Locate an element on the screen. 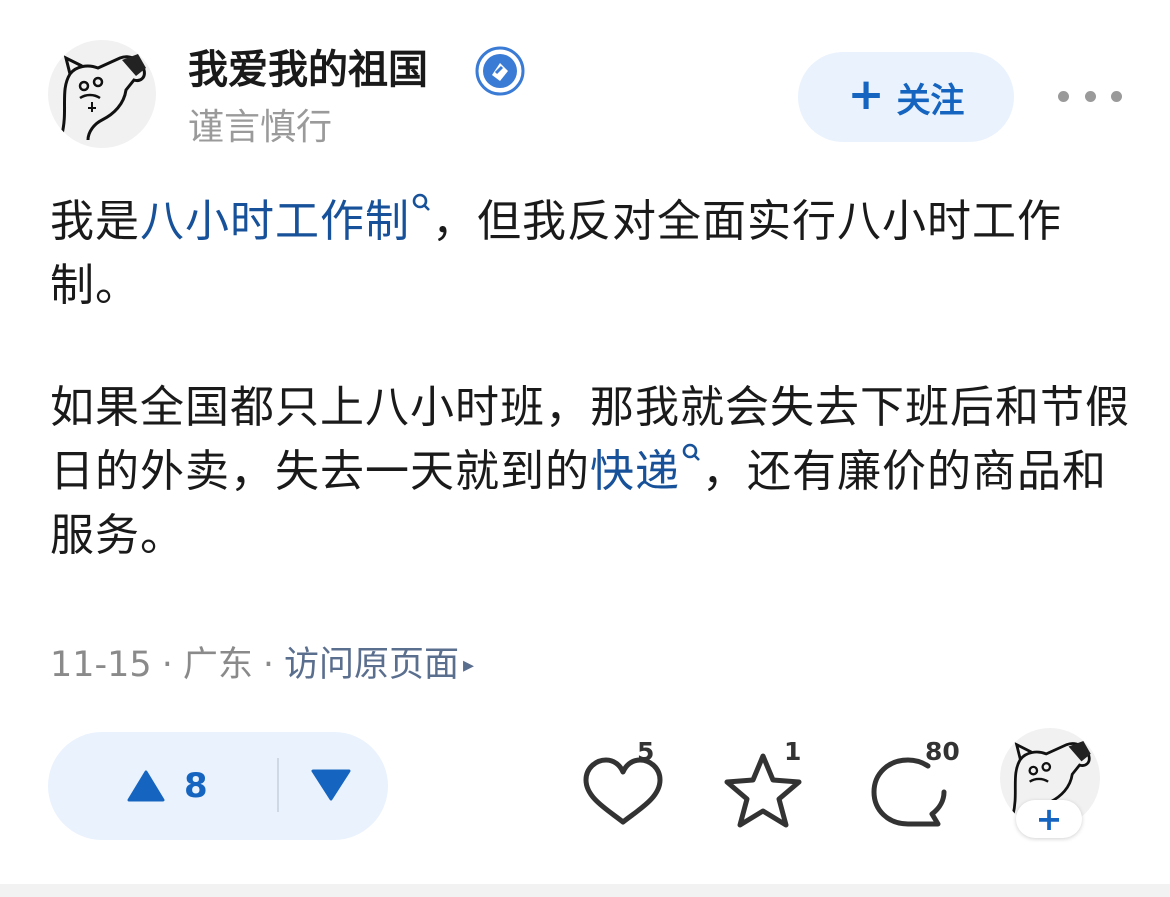 This screenshot has width=1170, height=897. follow-label: 关注 is located at coordinates (930, 100).